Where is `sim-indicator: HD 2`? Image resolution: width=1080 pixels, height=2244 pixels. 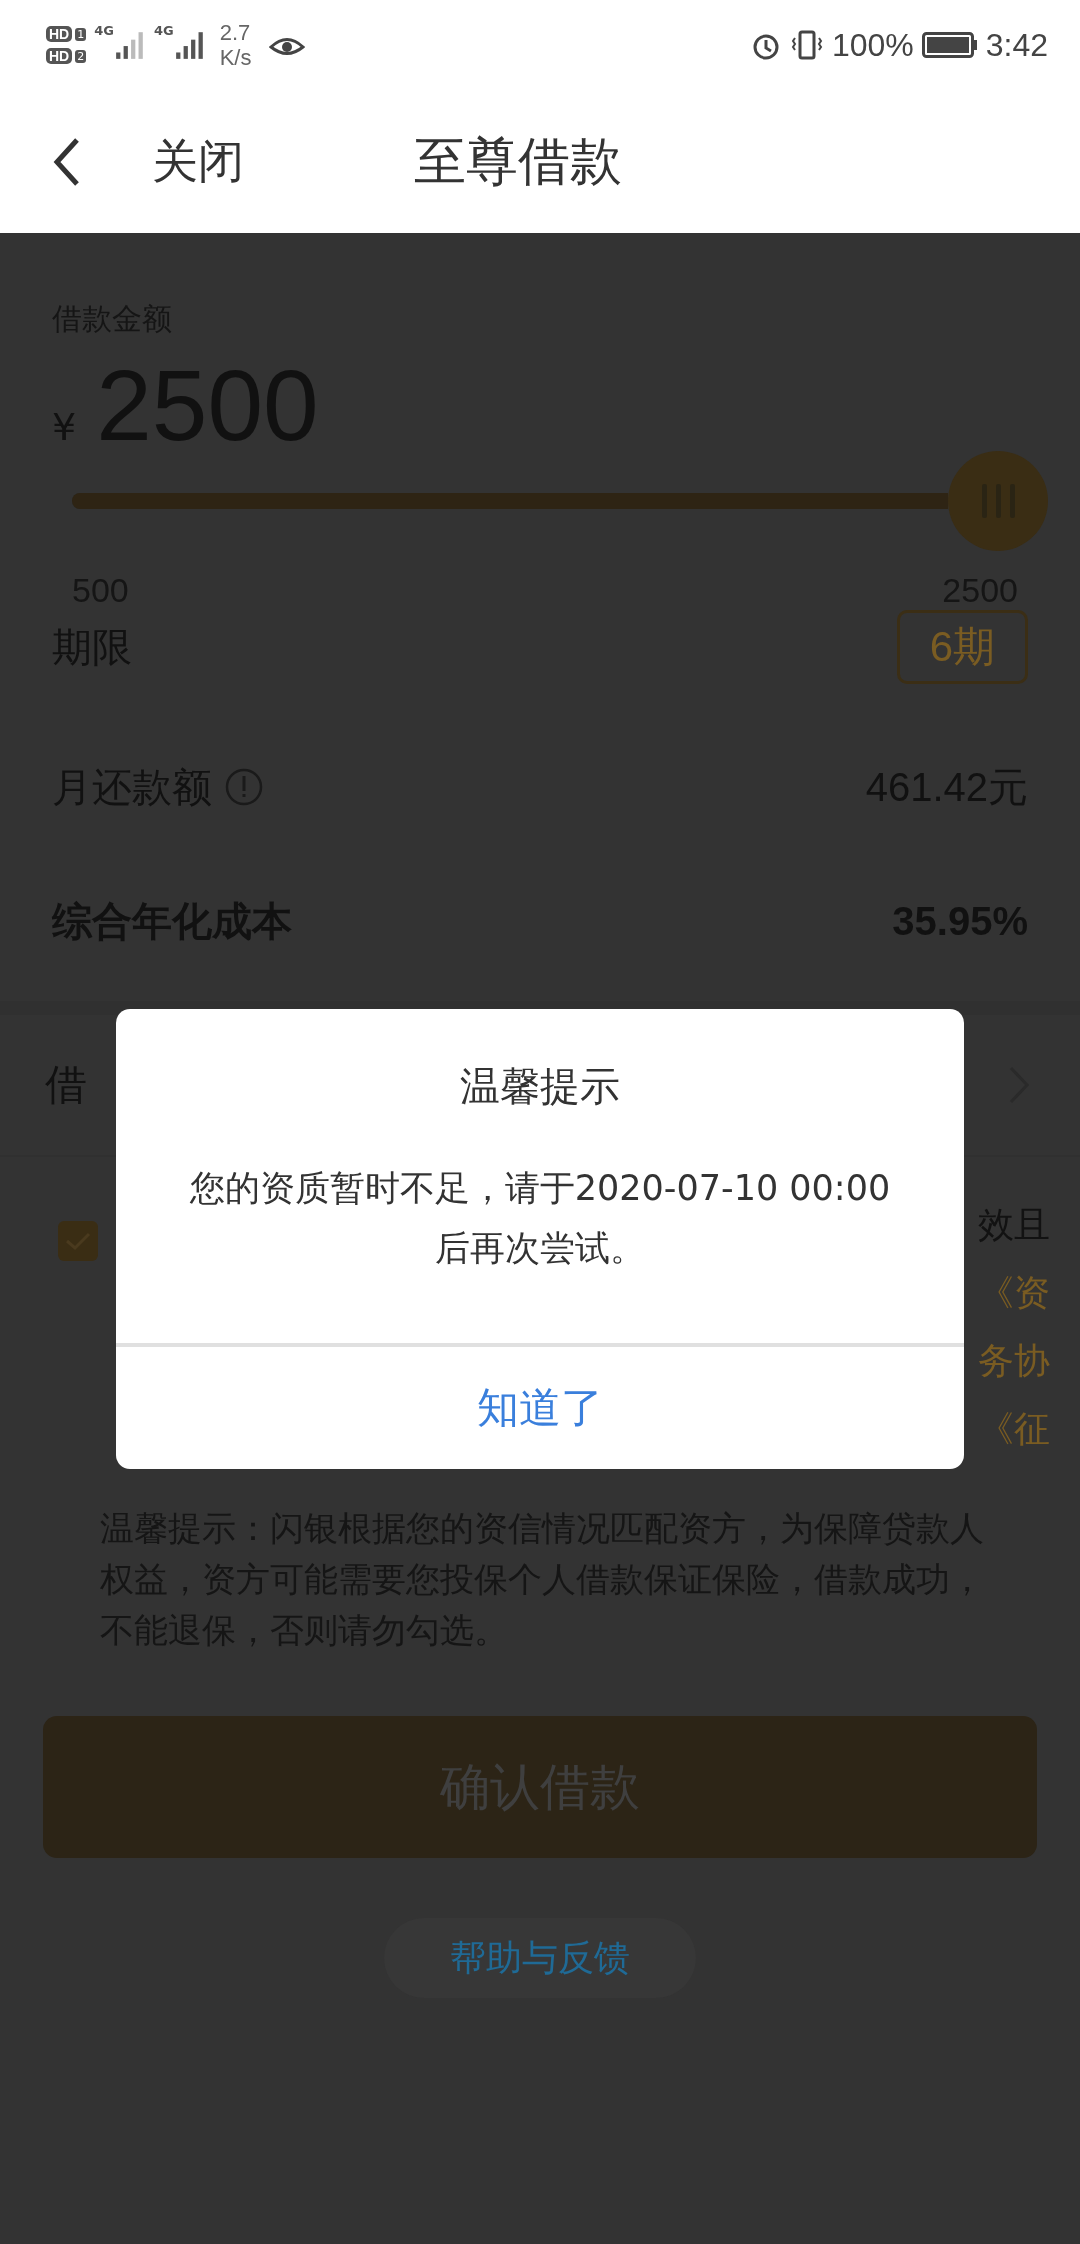 sim-indicator: HD 2 is located at coordinates (66, 56).